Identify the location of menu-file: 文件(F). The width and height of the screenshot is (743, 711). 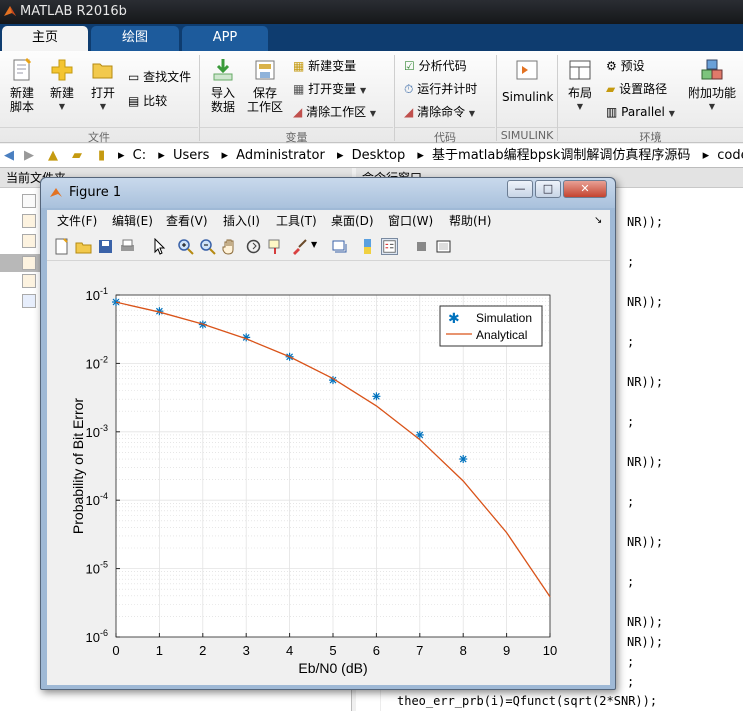
(77, 221).